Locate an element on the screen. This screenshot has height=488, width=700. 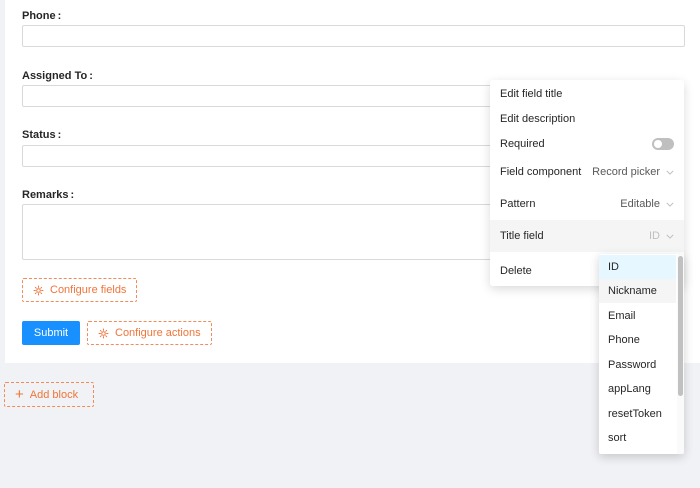
field-label-phone: Phone: is located at coordinates (42, 16).